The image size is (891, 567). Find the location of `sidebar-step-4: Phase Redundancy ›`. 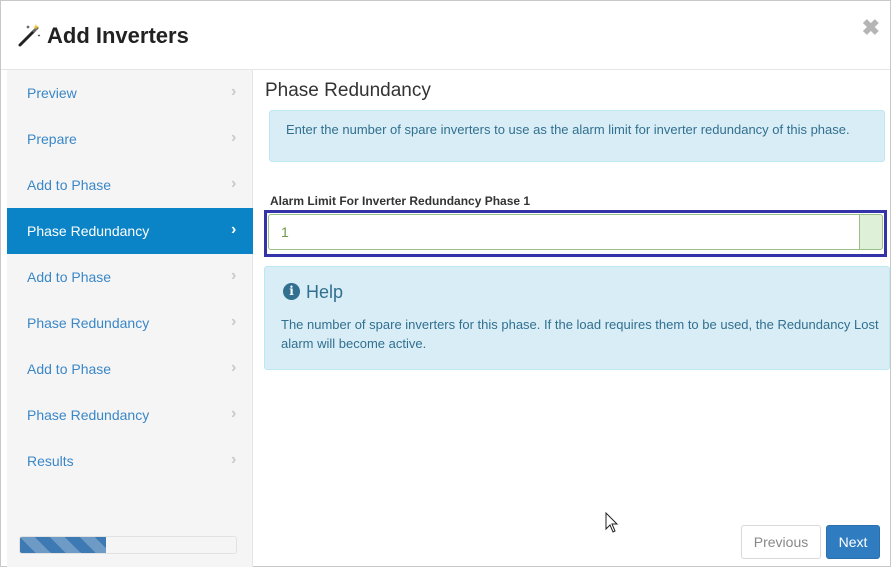

sidebar-step-4: Phase Redundancy › is located at coordinates (130, 231).